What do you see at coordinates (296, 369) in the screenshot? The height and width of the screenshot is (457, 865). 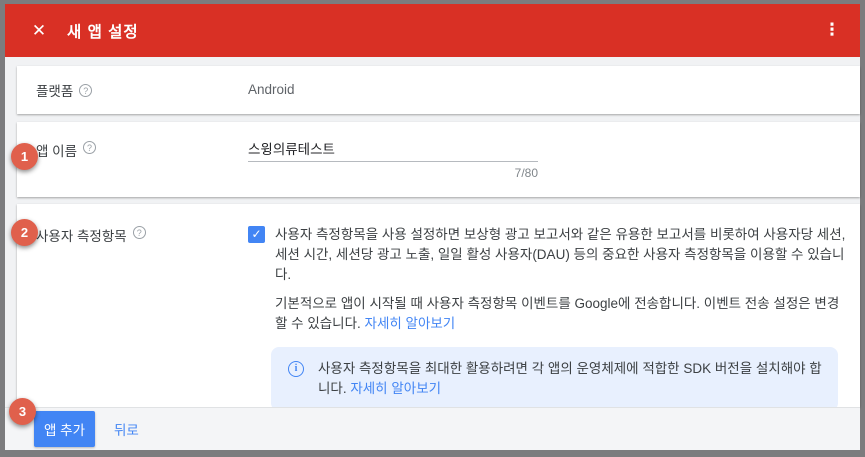 I see `info-icon: i` at bounding box center [296, 369].